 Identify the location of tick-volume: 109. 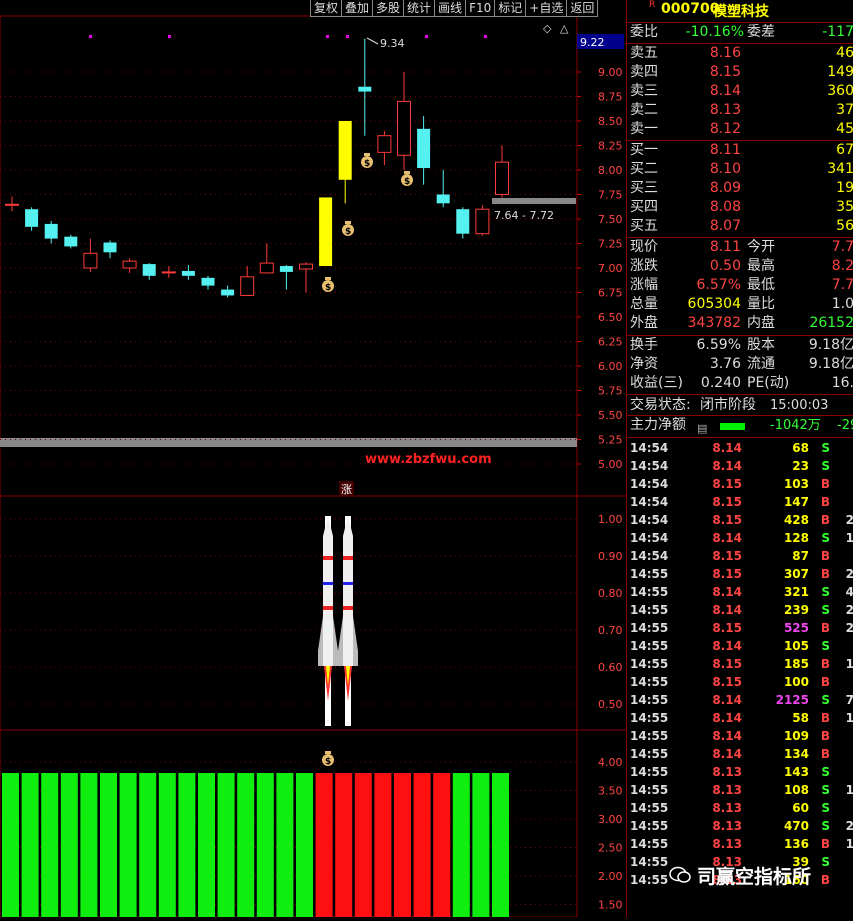
(796, 736).